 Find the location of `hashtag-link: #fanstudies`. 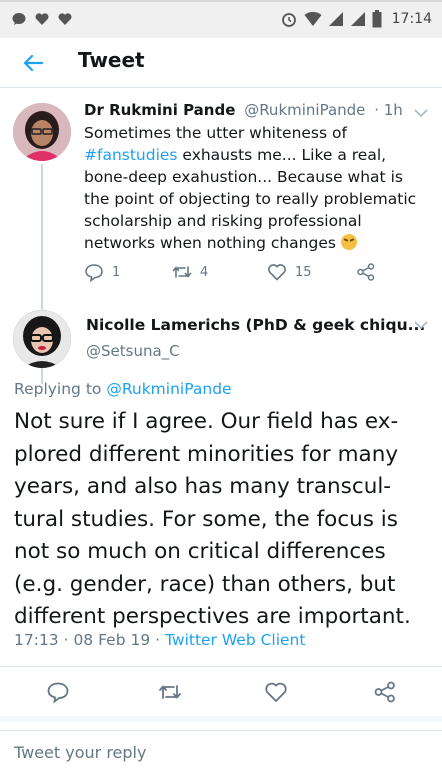

hashtag-link: #fanstudies is located at coordinates (131, 155).